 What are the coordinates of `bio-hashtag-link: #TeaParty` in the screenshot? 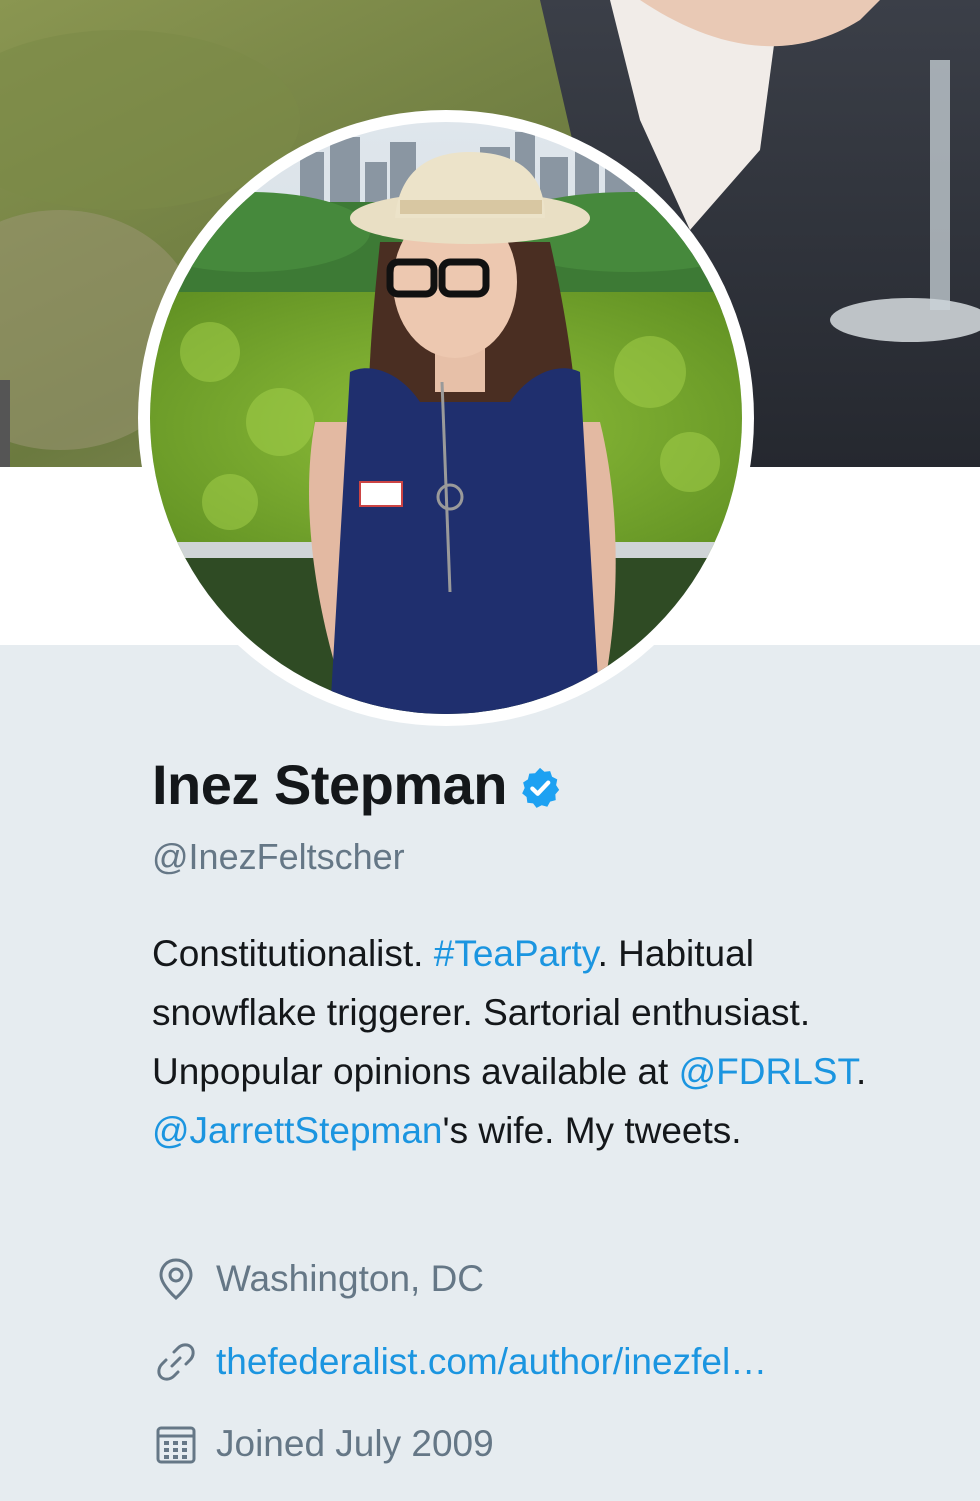 It's located at (516, 953).